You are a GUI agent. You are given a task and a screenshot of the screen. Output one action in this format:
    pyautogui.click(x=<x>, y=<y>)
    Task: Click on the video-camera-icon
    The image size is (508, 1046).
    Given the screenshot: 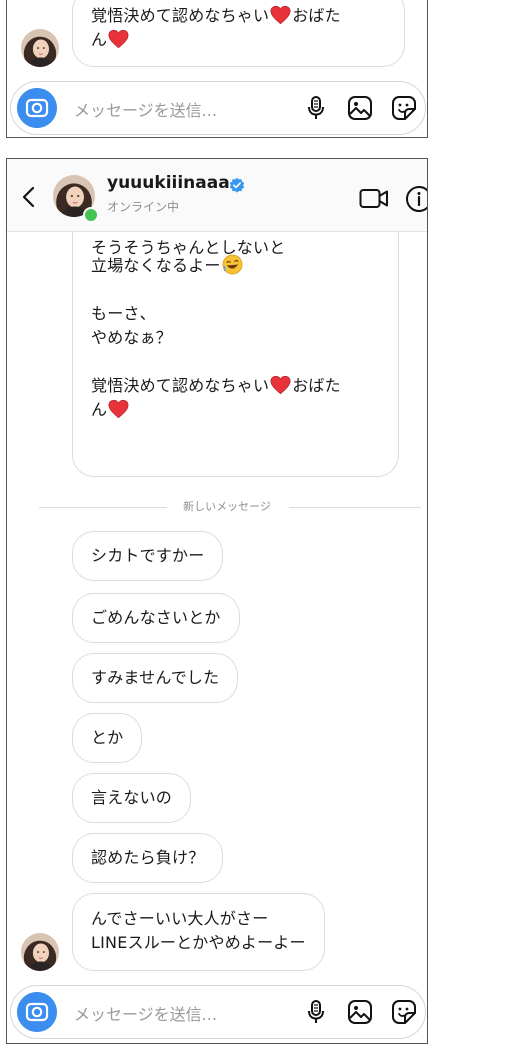 What is the action you would take?
    pyautogui.click(x=375, y=199)
    